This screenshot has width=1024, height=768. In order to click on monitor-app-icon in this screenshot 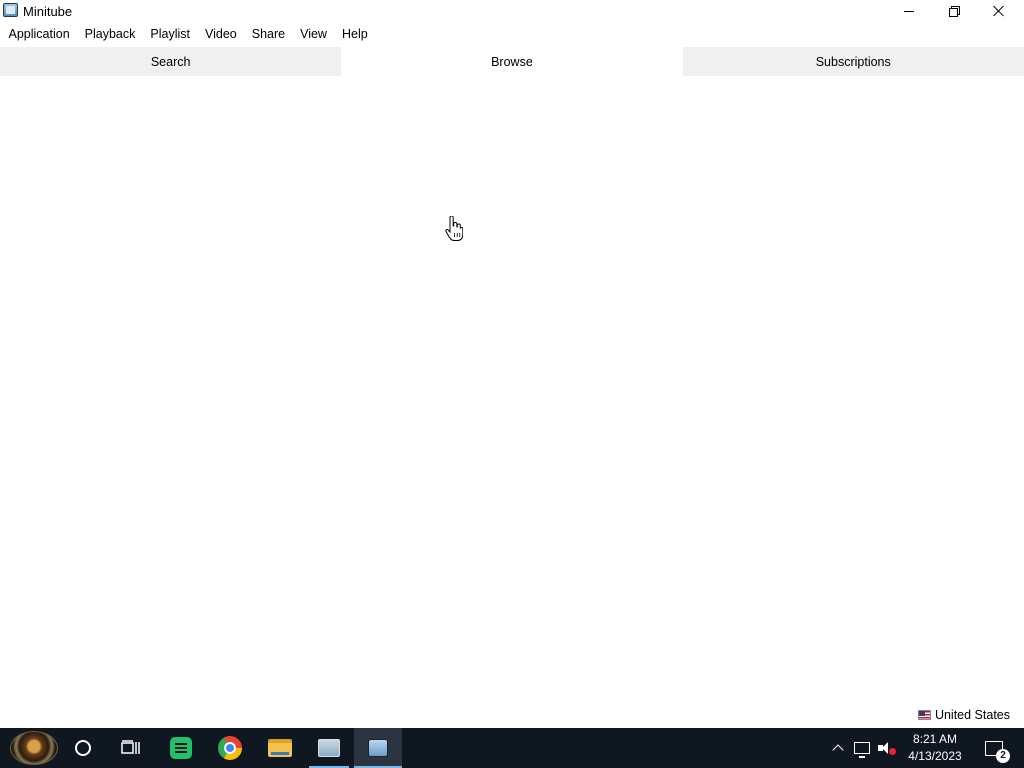, I will do `click(329, 748)`.